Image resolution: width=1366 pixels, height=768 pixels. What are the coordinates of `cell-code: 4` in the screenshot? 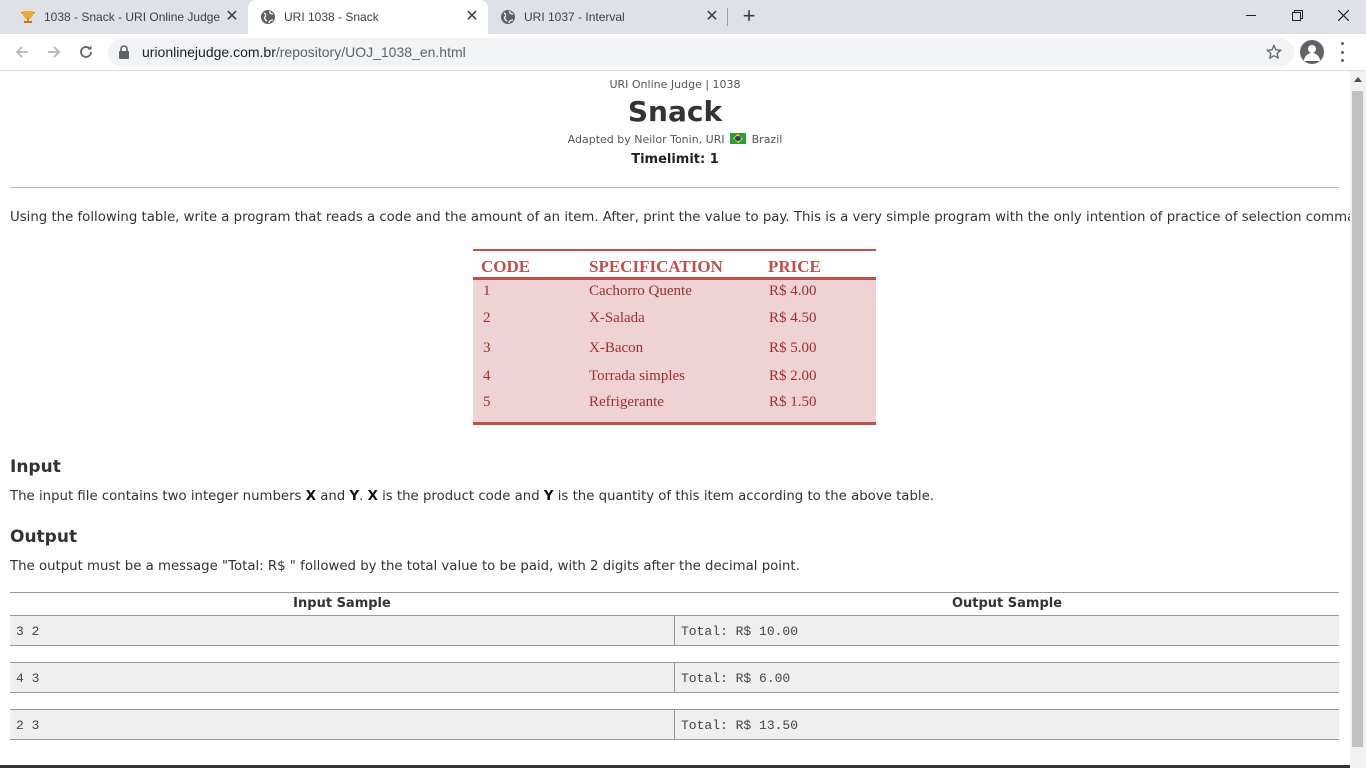 It's located at (487, 376).